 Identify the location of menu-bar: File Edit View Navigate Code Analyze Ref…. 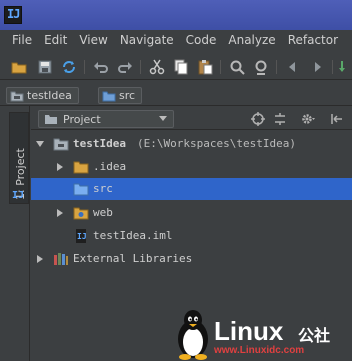
(176, 40).